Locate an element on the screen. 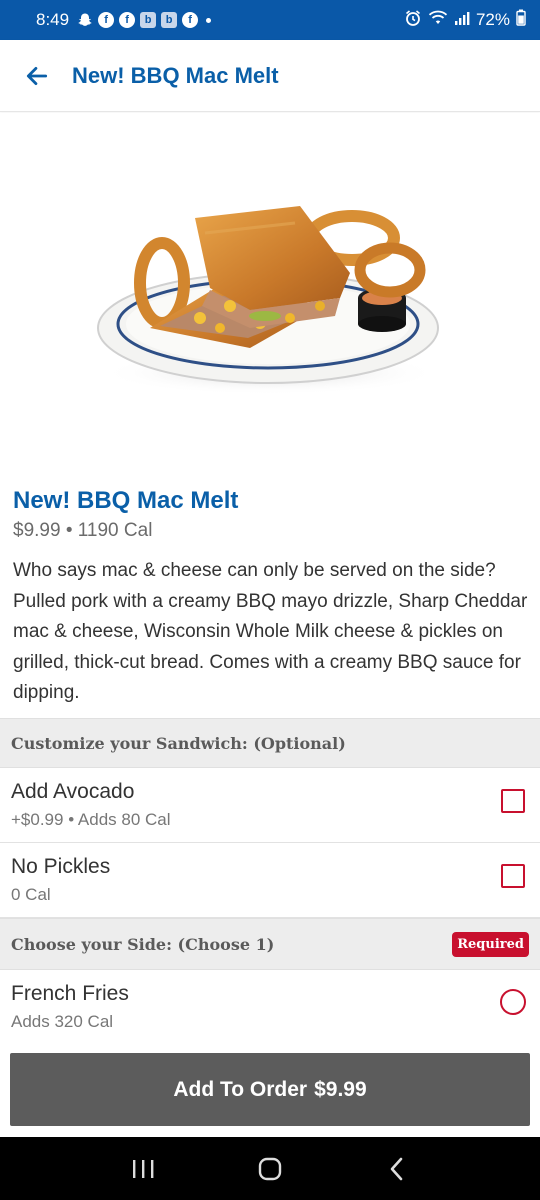 Image resolution: width=540 pixels, height=1200 pixels. option-french-fries: French Fries Adds 320 Cal is located at coordinates (270, 1007).